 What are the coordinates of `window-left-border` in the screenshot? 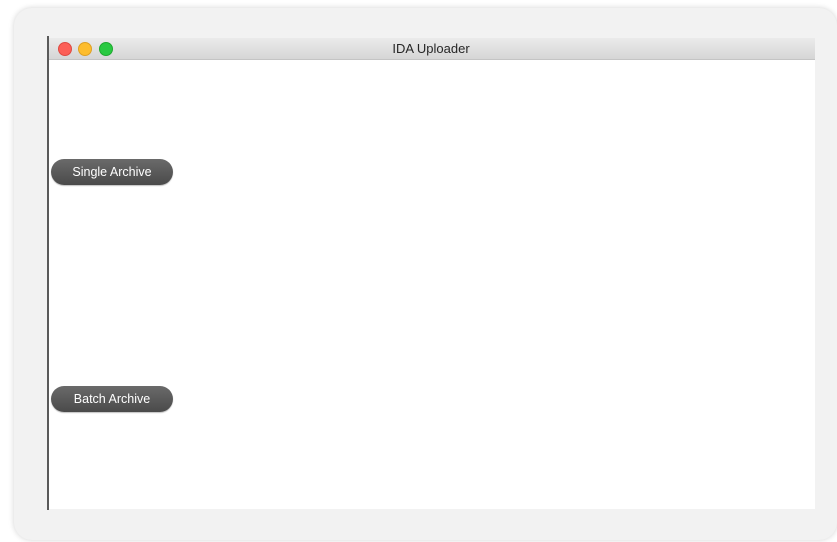 It's located at (48, 273).